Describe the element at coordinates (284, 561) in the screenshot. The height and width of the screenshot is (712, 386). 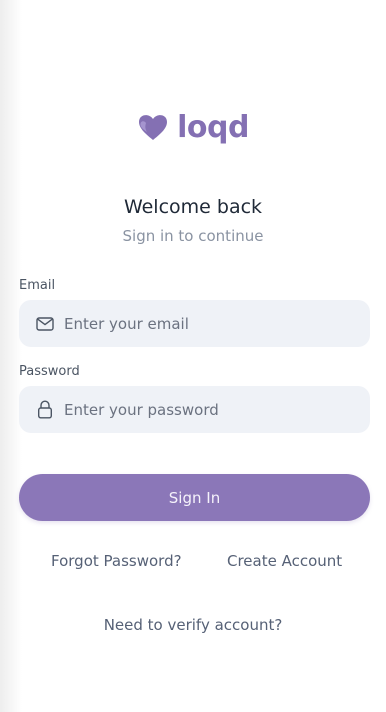
I see `create-account-link: Create Account` at that location.